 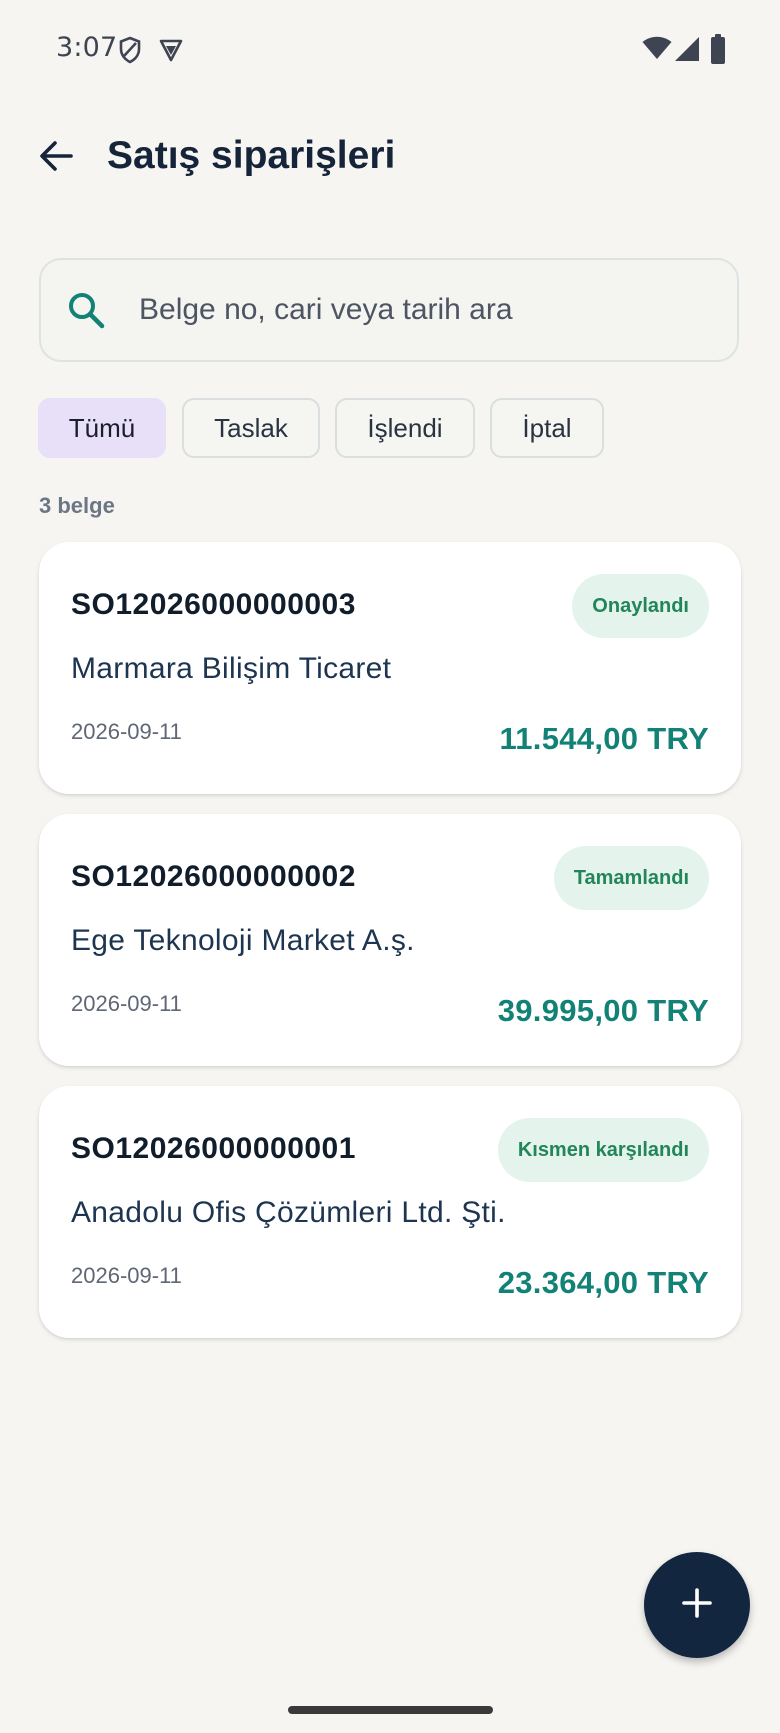 I want to click on order-customer: Ege Teknoloji Market A.ş., so click(x=243, y=940).